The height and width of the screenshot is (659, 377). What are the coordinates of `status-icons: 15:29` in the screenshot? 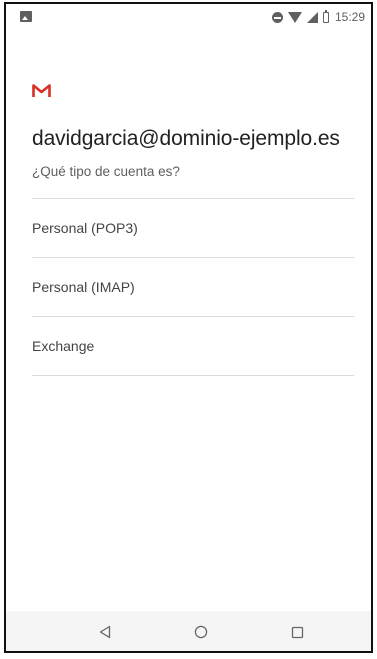 It's located at (318, 17).